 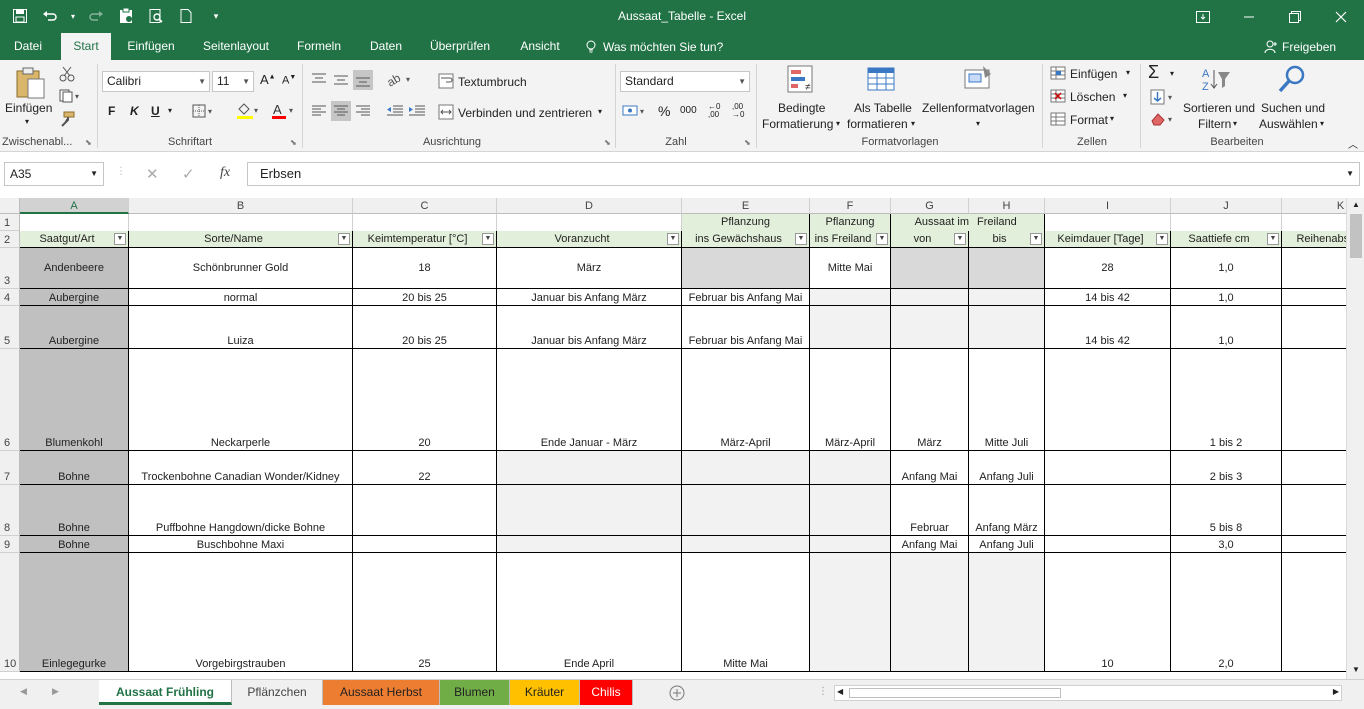 I want to click on horizontal-scroll-thumb, so click(x=955, y=693).